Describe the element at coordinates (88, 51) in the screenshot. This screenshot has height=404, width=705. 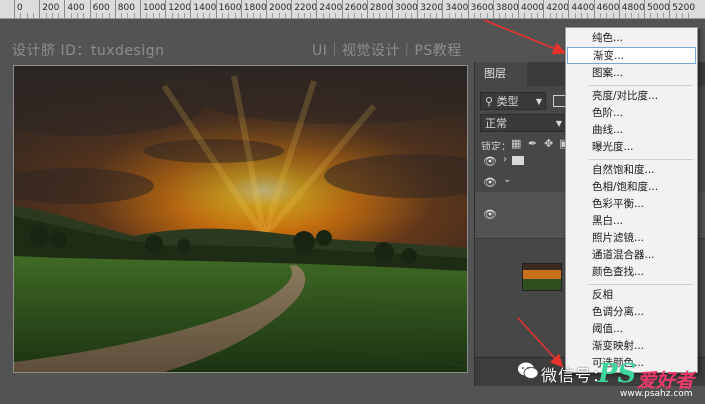
I see `designer-watermark: 设计脐 ID：tuxdesign` at that location.